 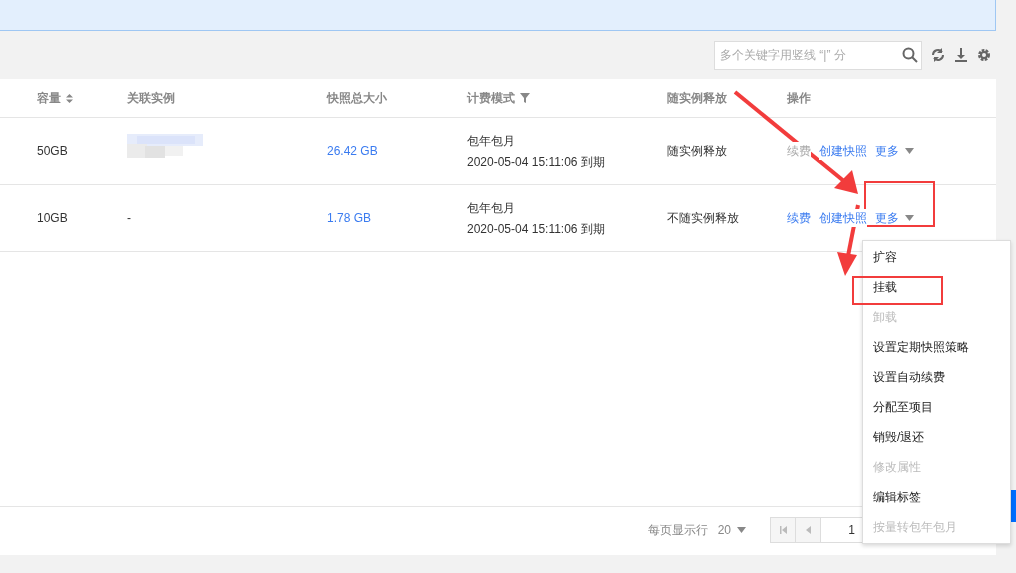 What do you see at coordinates (818, 55) in the screenshot?
I see `search-field: 多个关键字用竖线 “|” 分` at bounding box center [818, 55].